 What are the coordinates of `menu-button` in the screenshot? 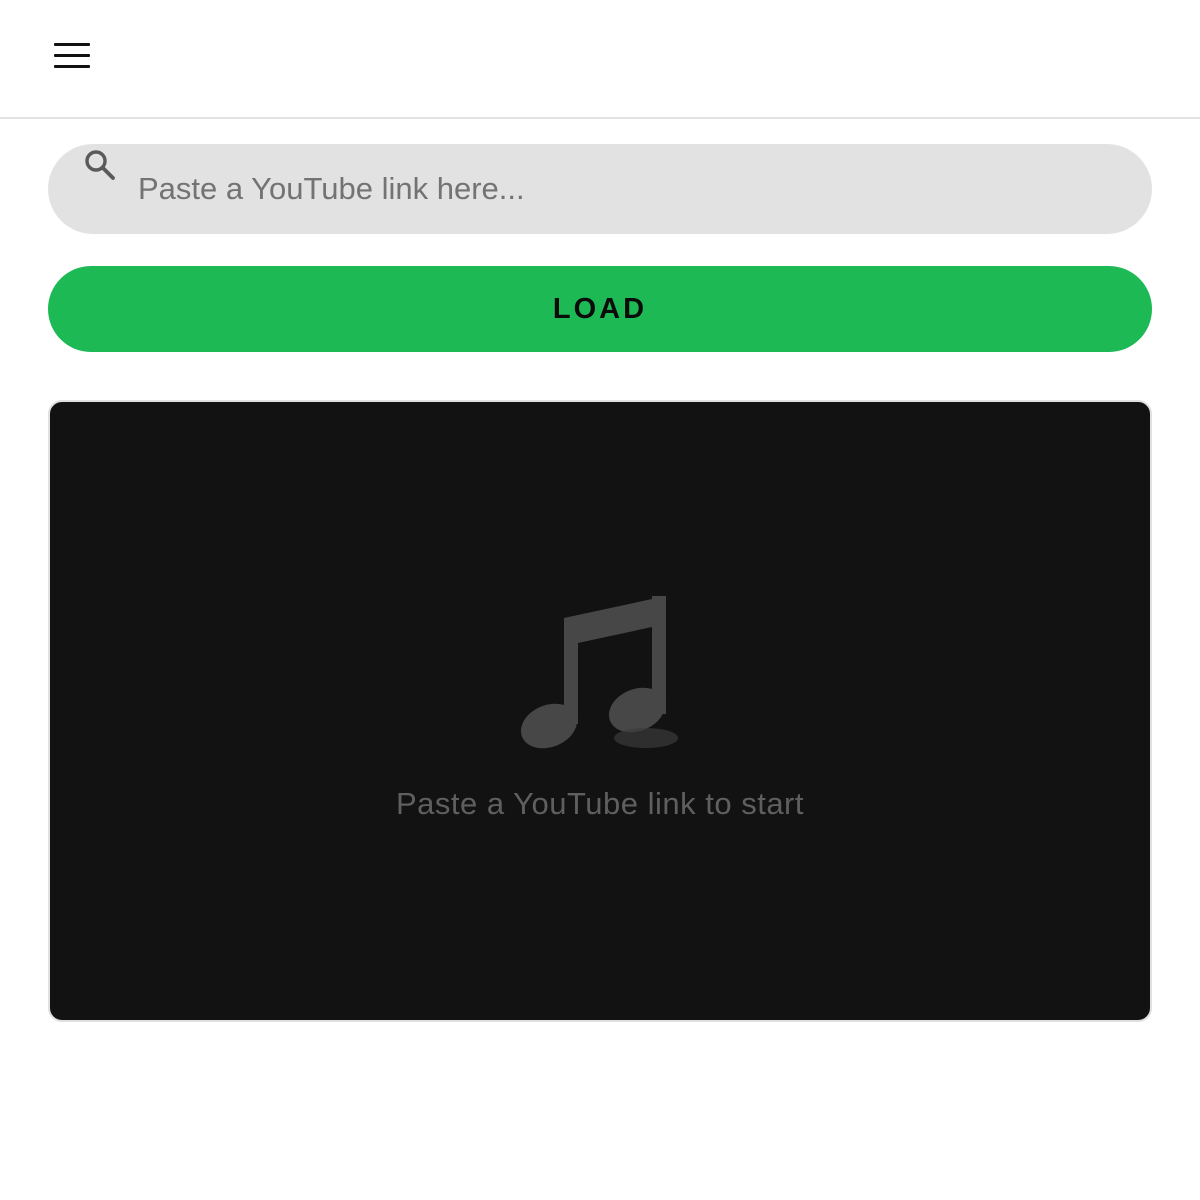 It's located at (72, 56).